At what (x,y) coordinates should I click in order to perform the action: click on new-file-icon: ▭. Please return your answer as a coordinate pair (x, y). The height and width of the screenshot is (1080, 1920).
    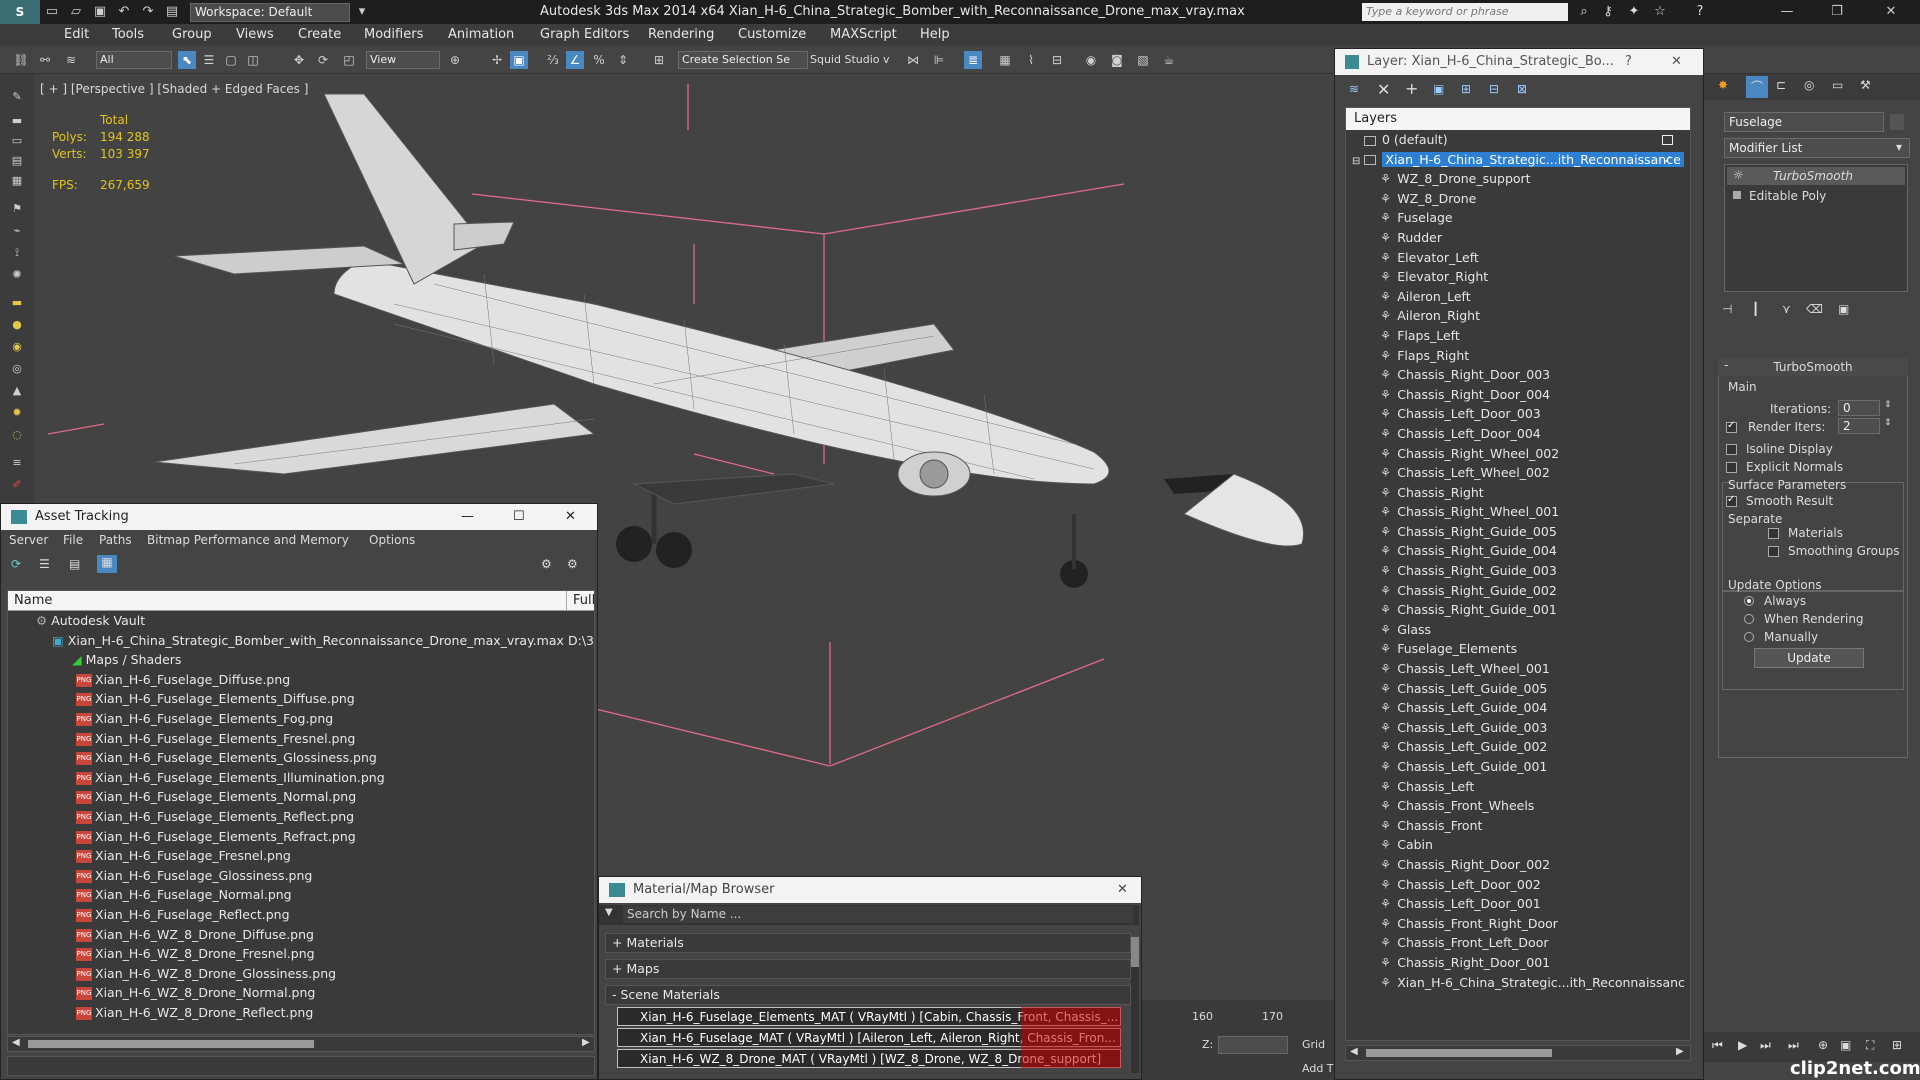
    Looking at the image, I should click on (52, 12).